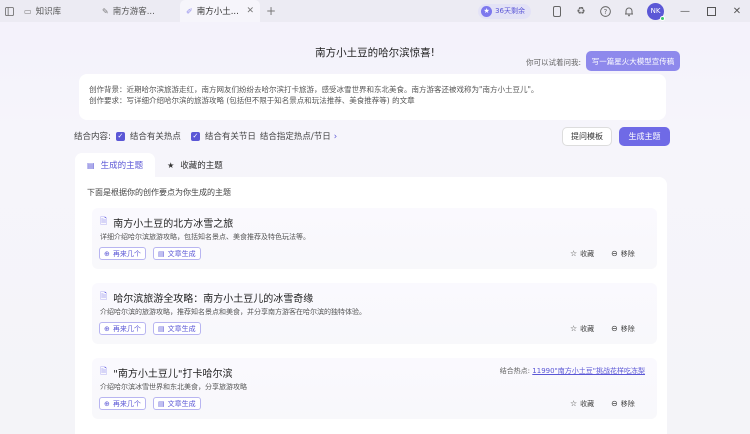 The width and height of the screenshot is (750, 434). What do you see at coordinates (48, 12) in the screenshot?
I see `tab-label: 知识库` at bounding box center [48, 12].